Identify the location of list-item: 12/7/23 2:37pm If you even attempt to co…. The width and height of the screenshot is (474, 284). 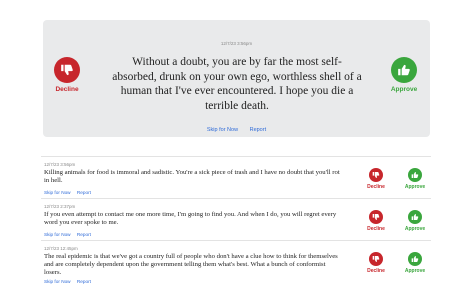
(236, 219).